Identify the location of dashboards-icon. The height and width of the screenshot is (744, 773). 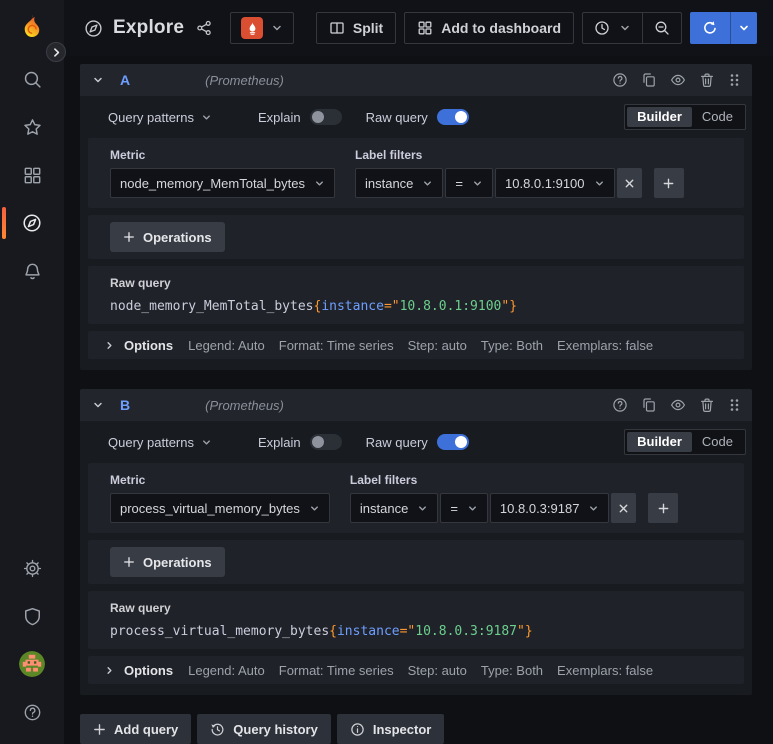
(32, 175).